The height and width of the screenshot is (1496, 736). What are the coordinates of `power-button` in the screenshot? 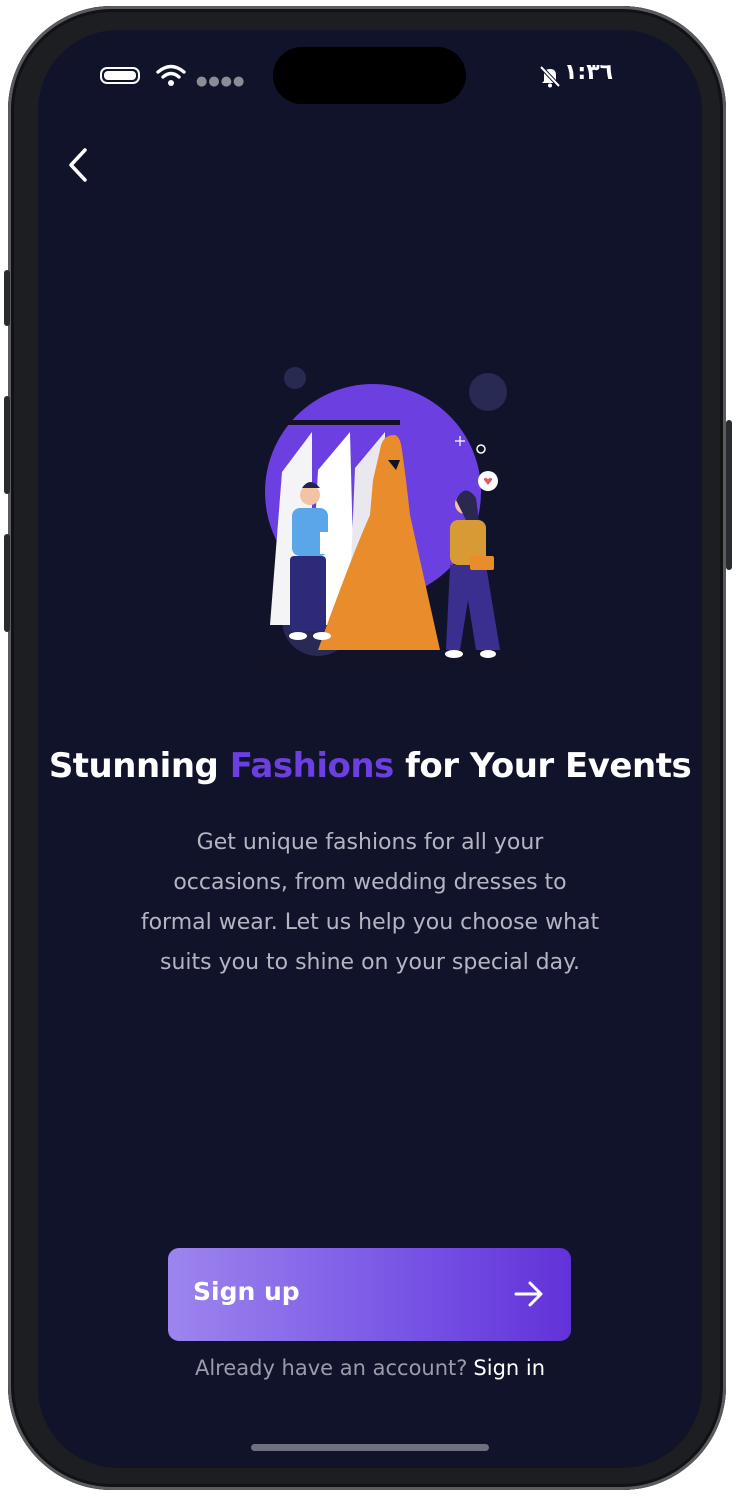 It's located at (729, 495).